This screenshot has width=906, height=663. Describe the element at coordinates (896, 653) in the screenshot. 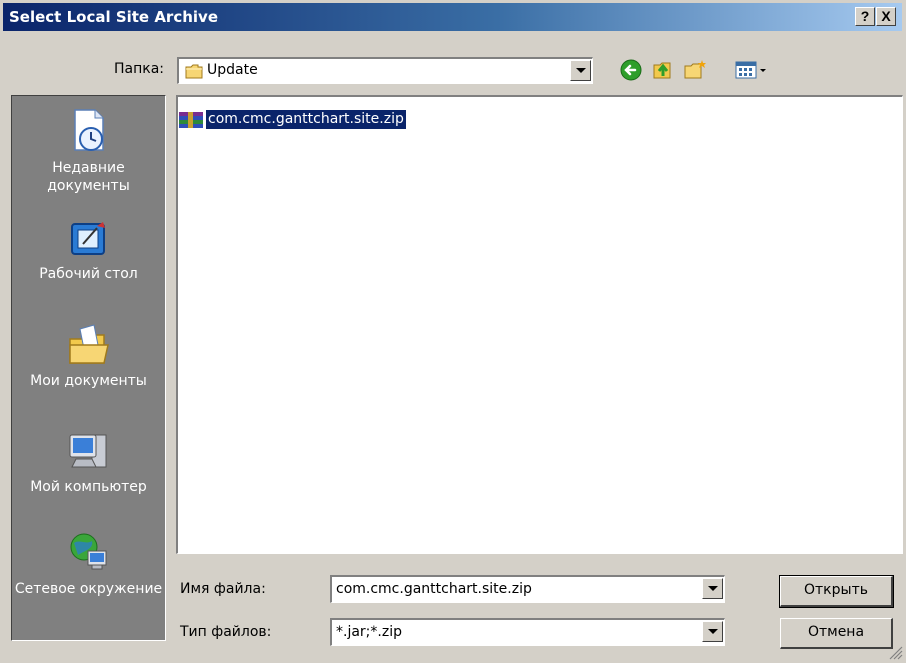

I see `resize-grip-icon` at that location.